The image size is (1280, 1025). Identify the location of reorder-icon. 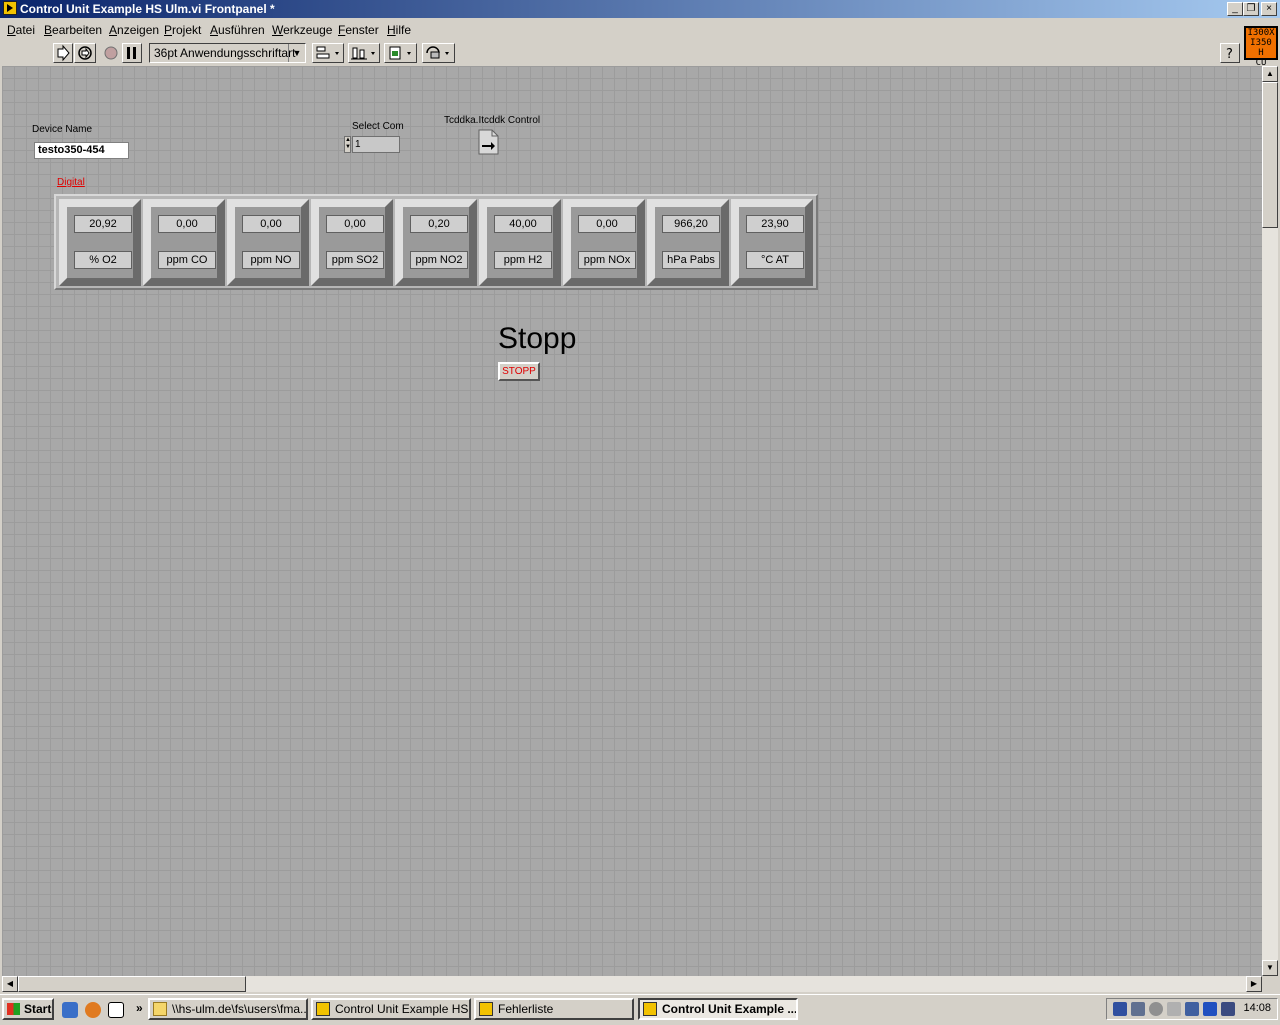
(438, 53).